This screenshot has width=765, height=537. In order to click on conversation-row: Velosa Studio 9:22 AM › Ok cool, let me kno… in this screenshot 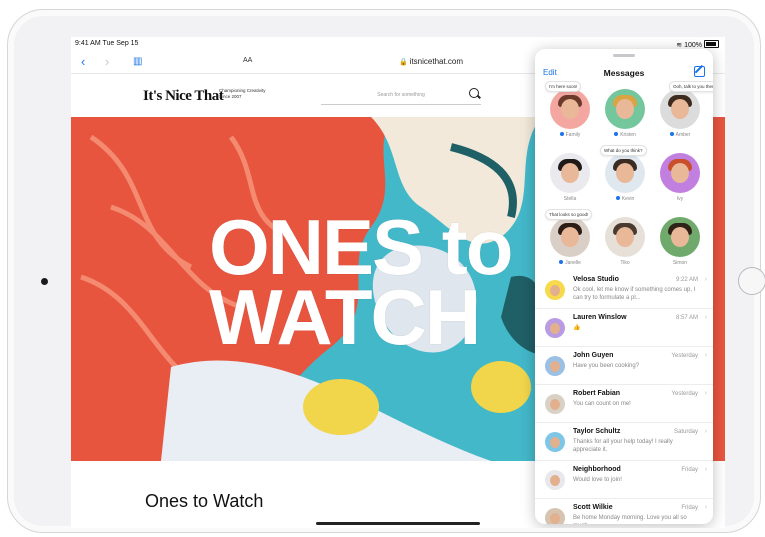, I will do `click(624, 290)`.